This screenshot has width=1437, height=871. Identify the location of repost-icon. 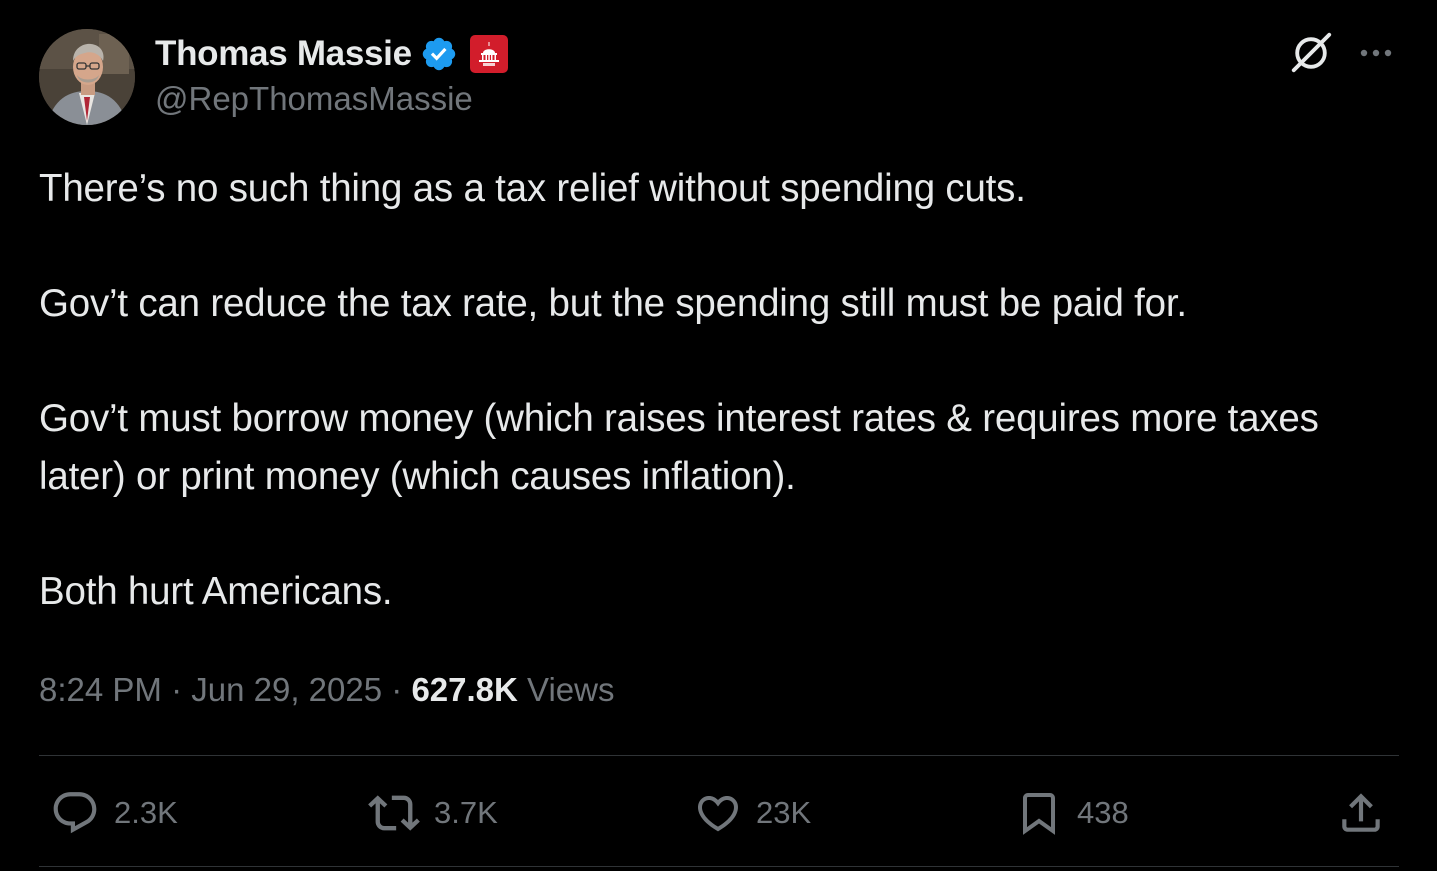
(394, 813).